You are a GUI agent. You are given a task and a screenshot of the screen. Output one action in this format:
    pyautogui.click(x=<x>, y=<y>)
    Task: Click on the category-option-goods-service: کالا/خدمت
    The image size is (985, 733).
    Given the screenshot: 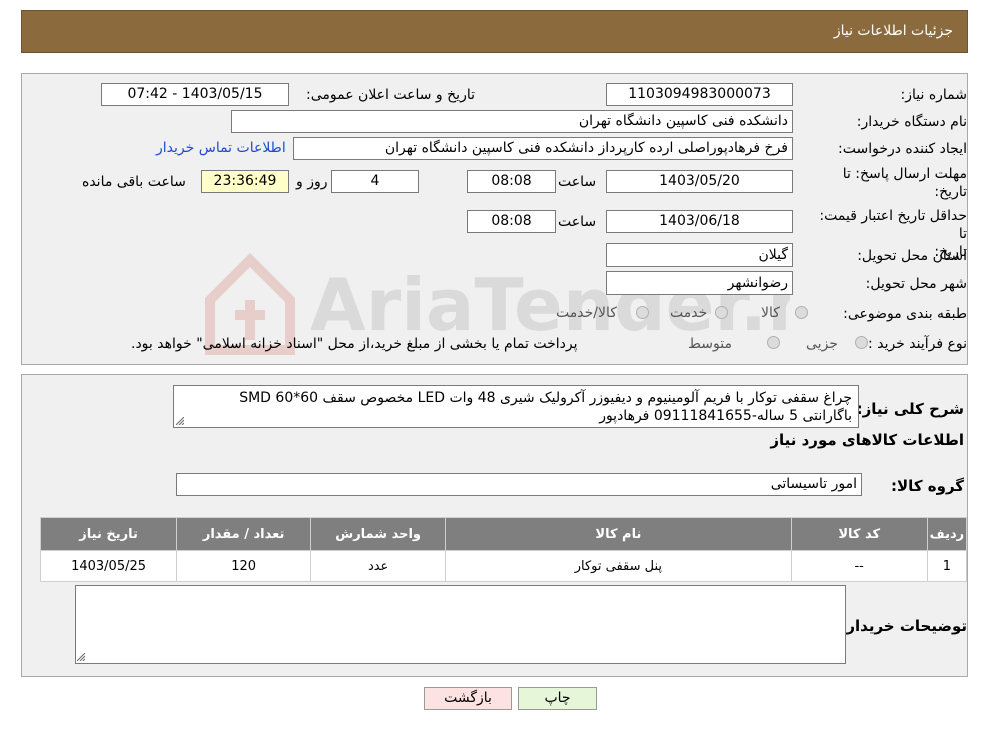 What is the action you would take?
    pyautogui.click(x=586, y=313)
    